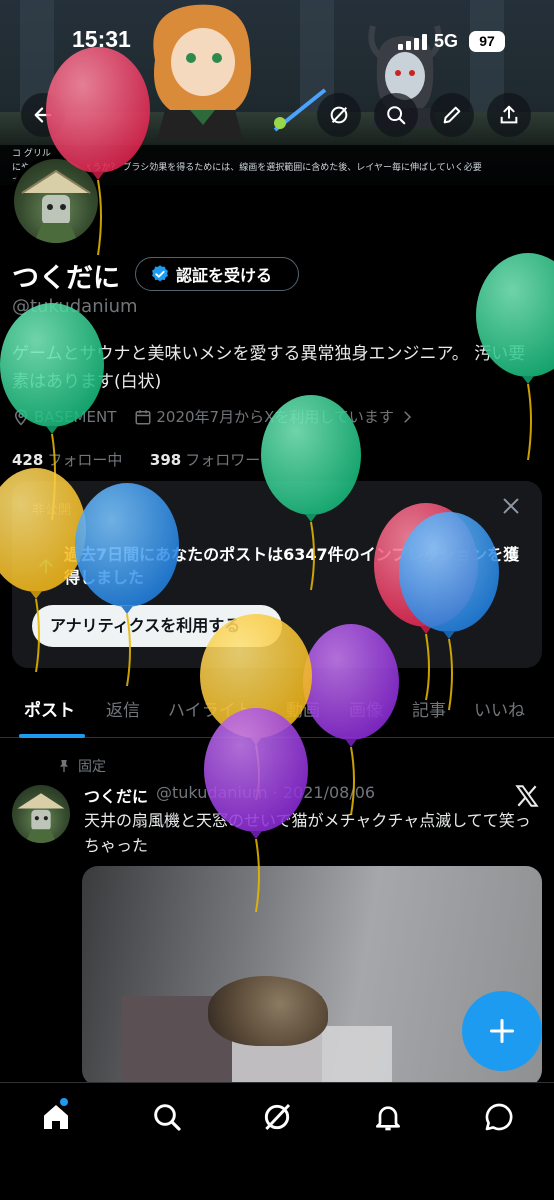 This screenshot has width=554, height=1200. What do you see at coordinates (303, 708) in the screenshot?
I see `tab-videos: 動画` at bounding box center [303, 708].